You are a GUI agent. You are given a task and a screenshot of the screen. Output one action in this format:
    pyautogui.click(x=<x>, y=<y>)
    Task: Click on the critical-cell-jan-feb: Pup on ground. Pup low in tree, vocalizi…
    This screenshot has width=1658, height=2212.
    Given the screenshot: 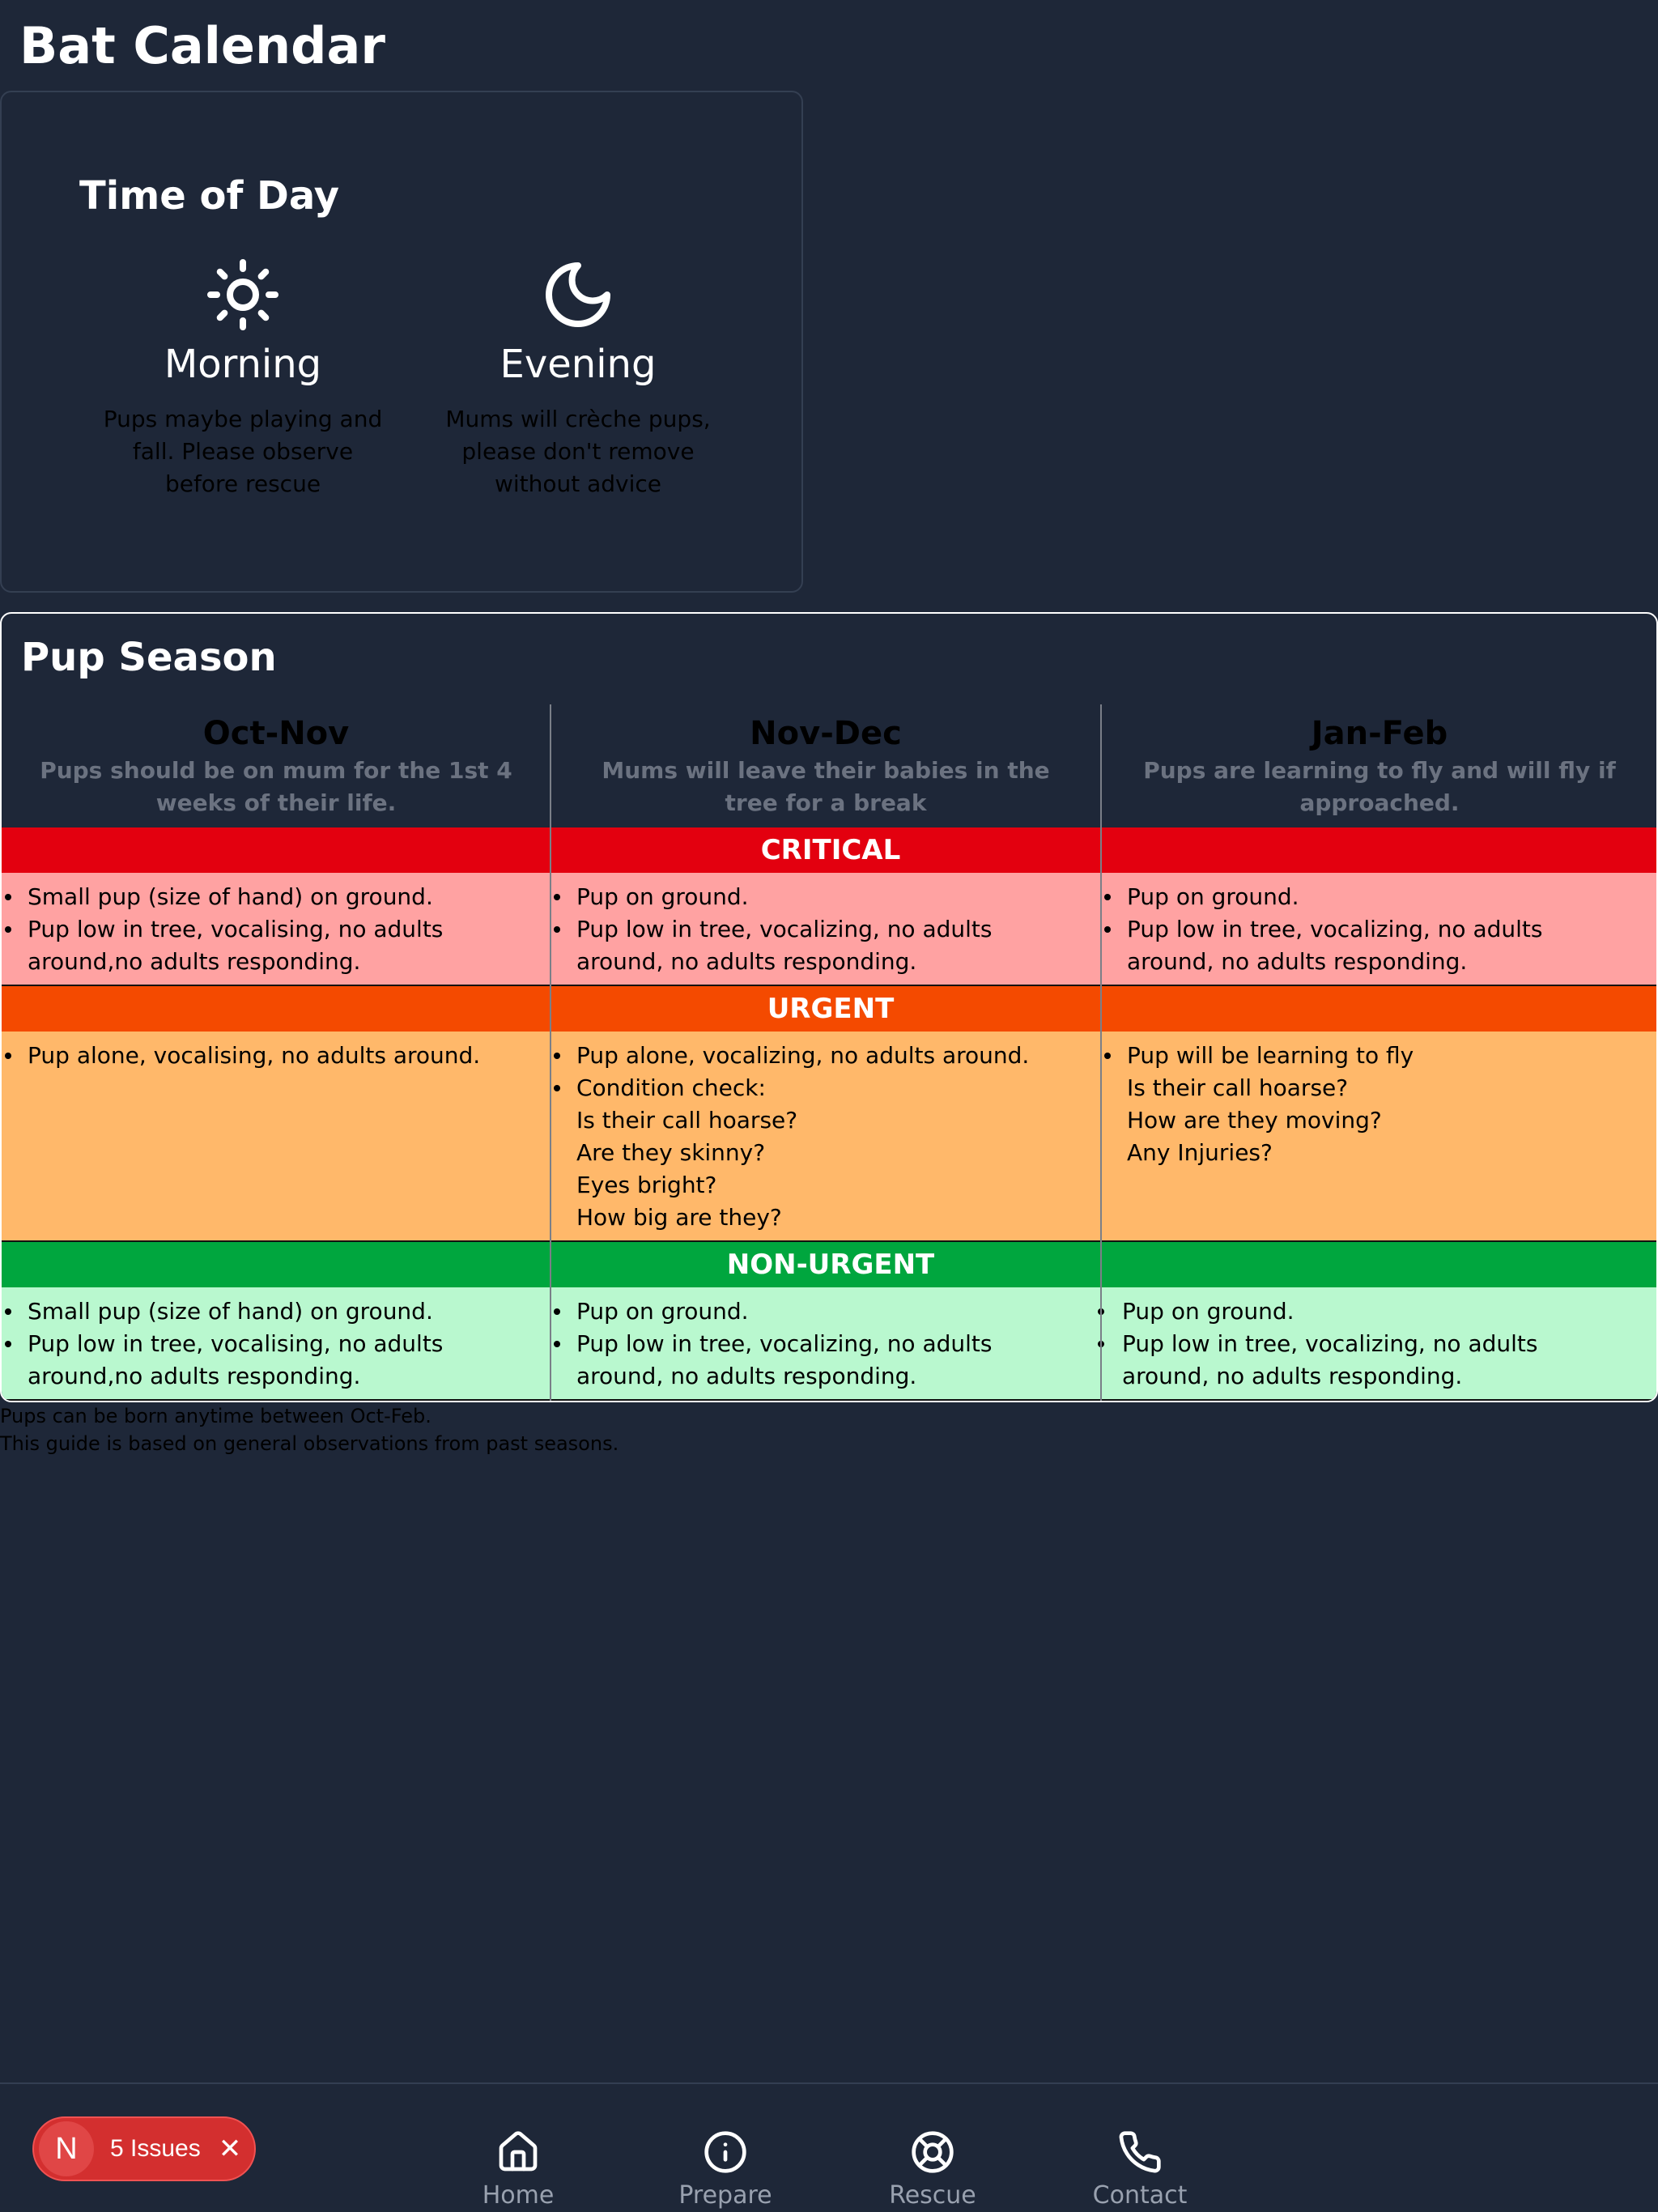 What is the action you would take?
    pyautogui.click(x=1378, y=926)
    